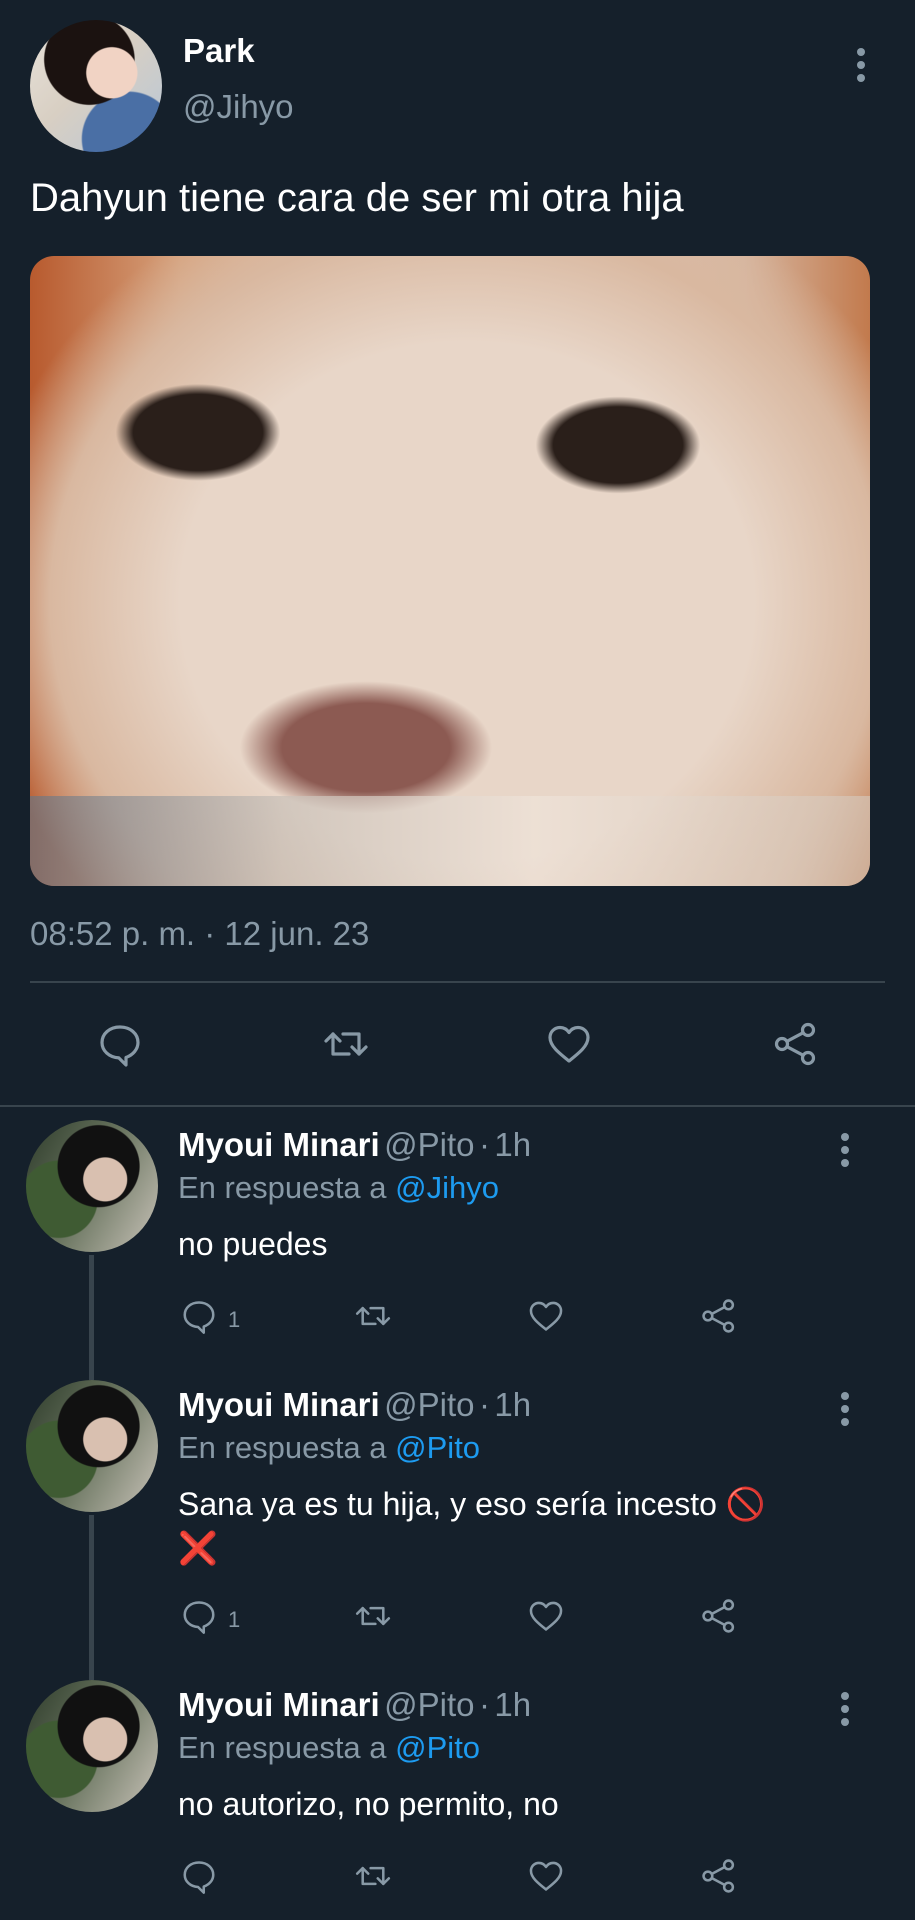  Describe the element at coordinates (96, 86) in the screenshot. I see `author-avatar` at that location.